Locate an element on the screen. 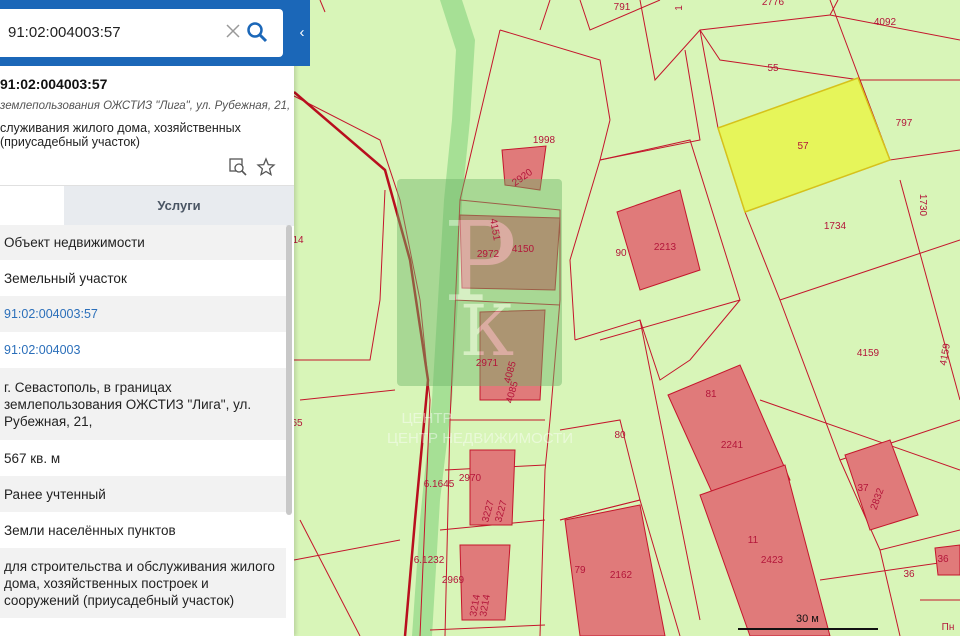  parcel-label: 2162 is located at coordinates (621, 575).